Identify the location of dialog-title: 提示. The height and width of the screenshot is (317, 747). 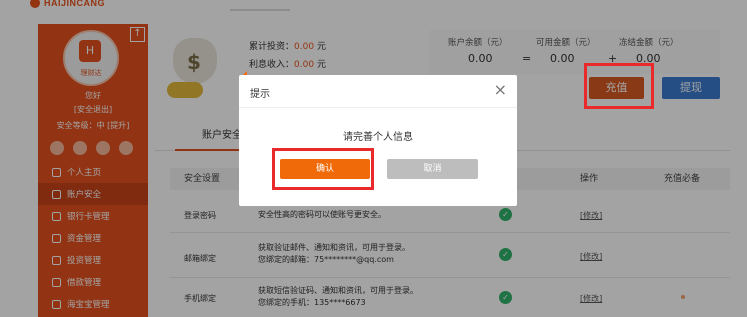
(260, 94).